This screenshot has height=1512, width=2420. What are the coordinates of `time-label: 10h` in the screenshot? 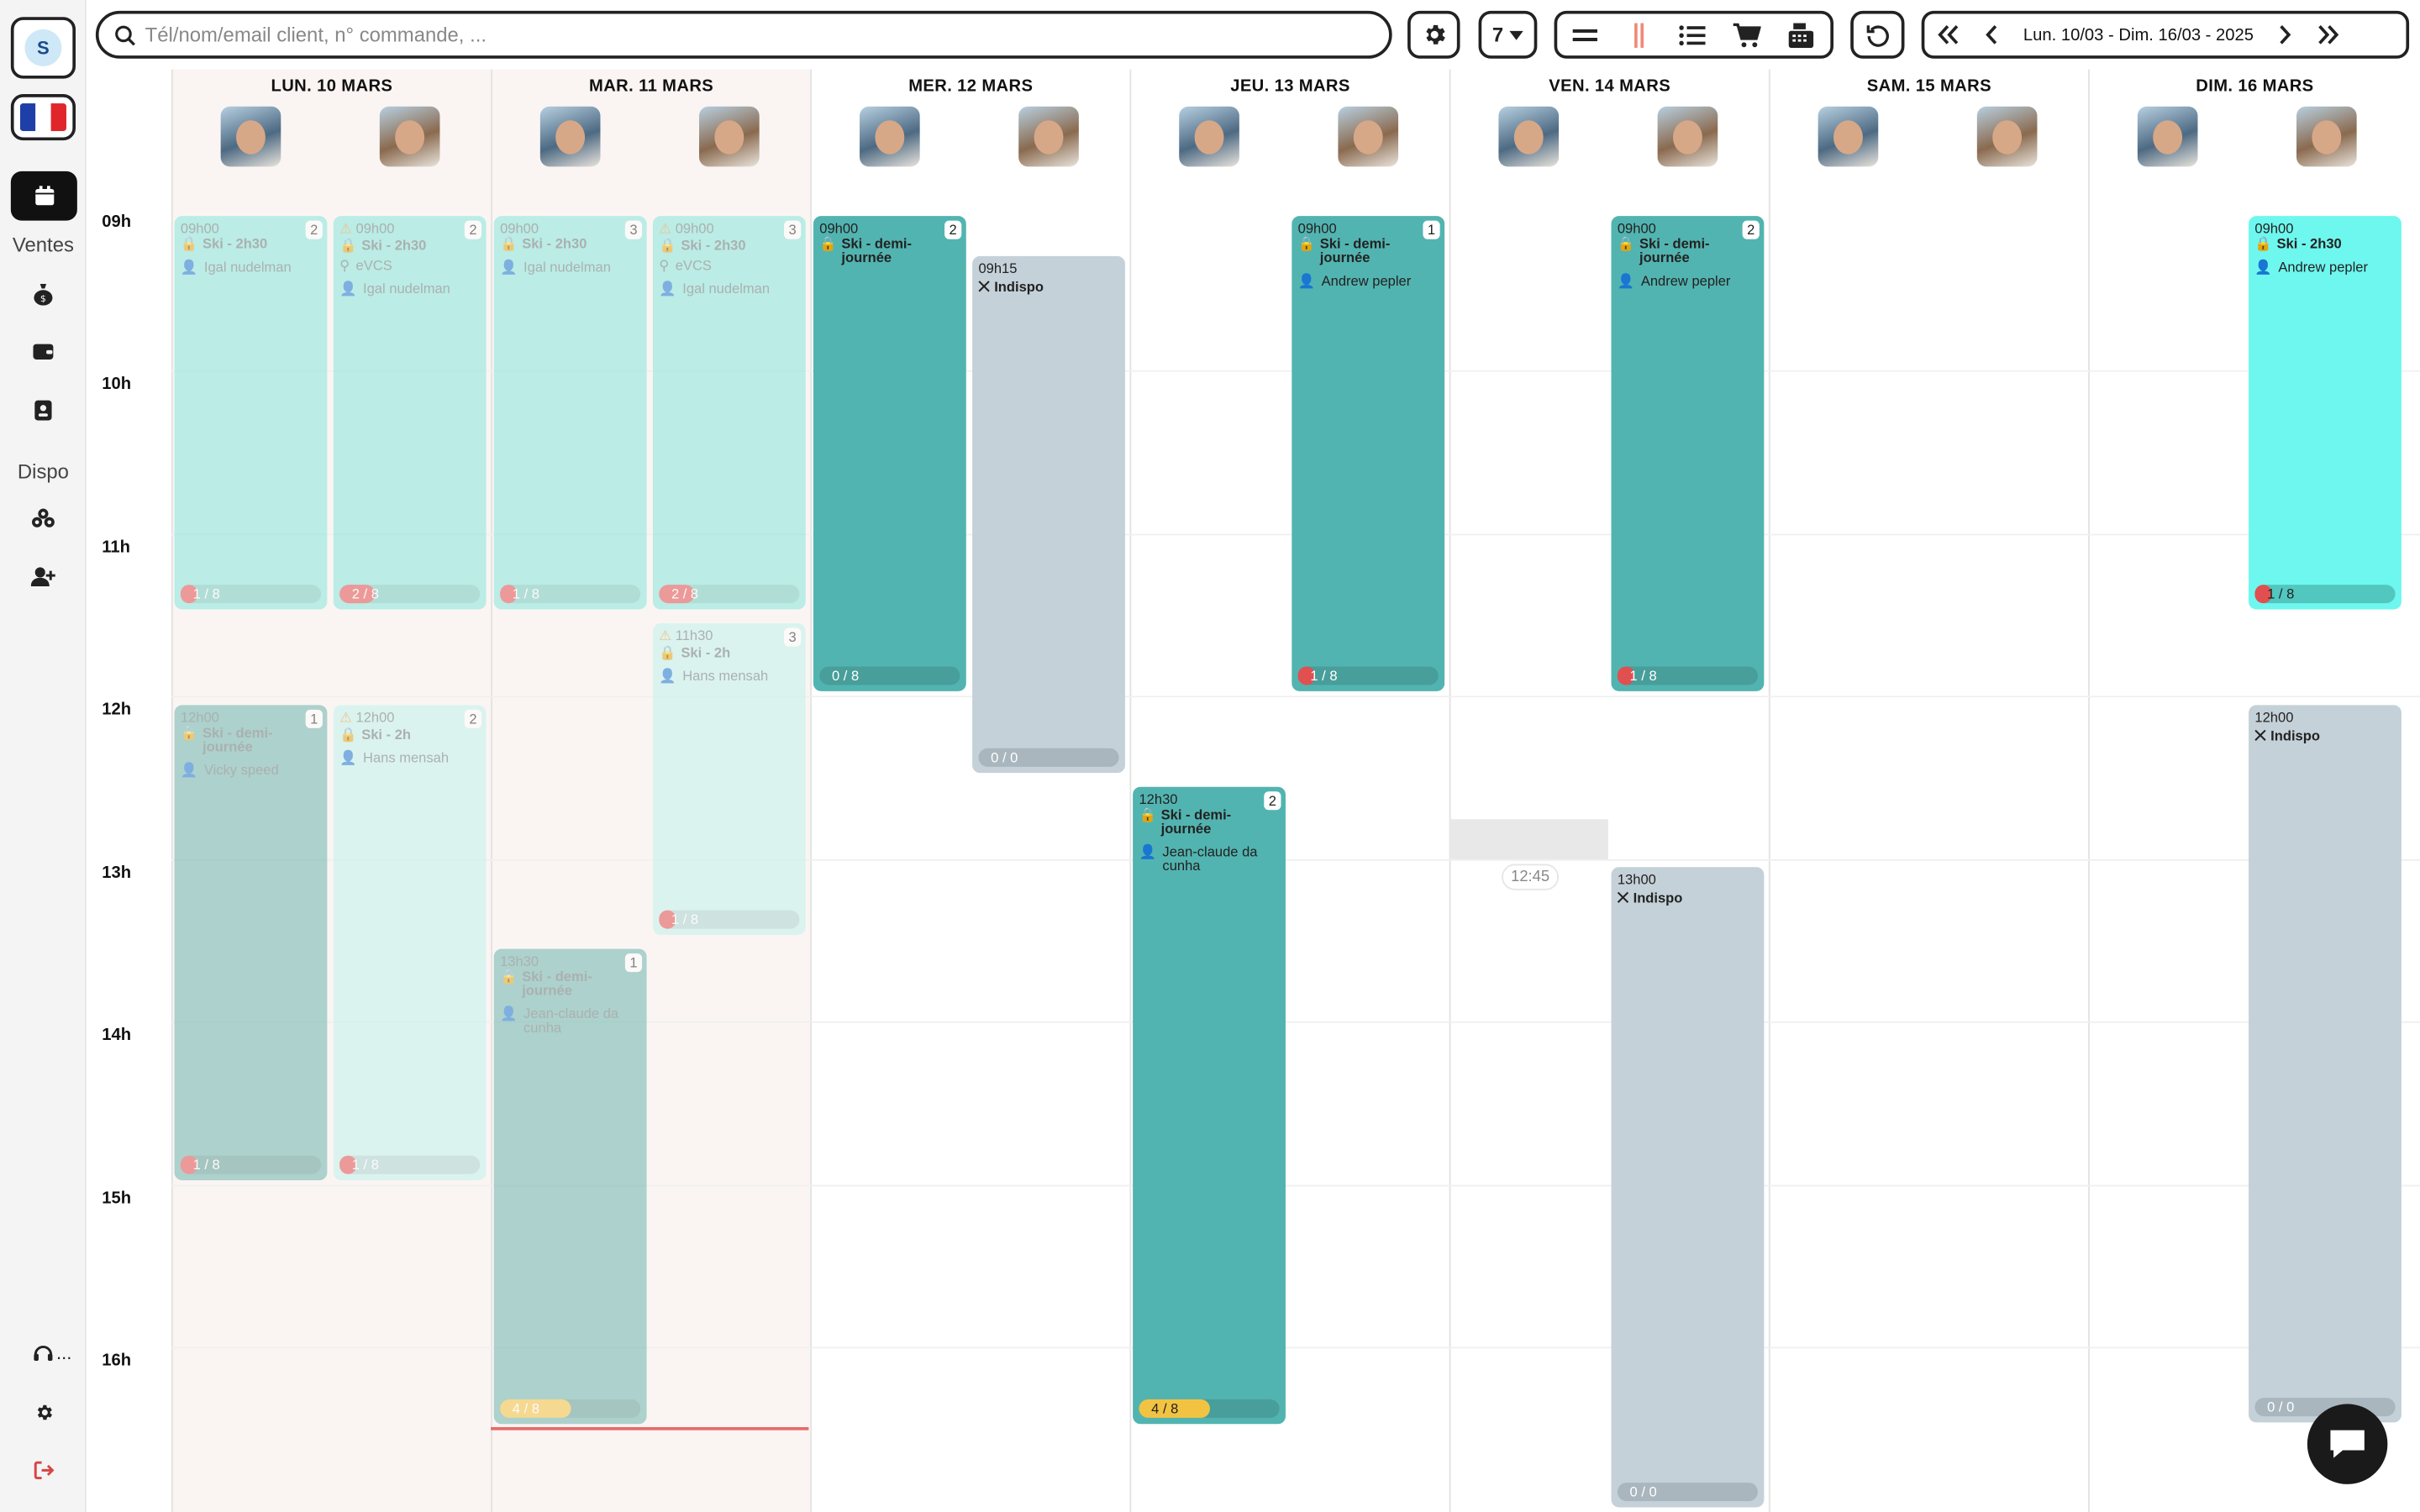 It's located at (117, 384).